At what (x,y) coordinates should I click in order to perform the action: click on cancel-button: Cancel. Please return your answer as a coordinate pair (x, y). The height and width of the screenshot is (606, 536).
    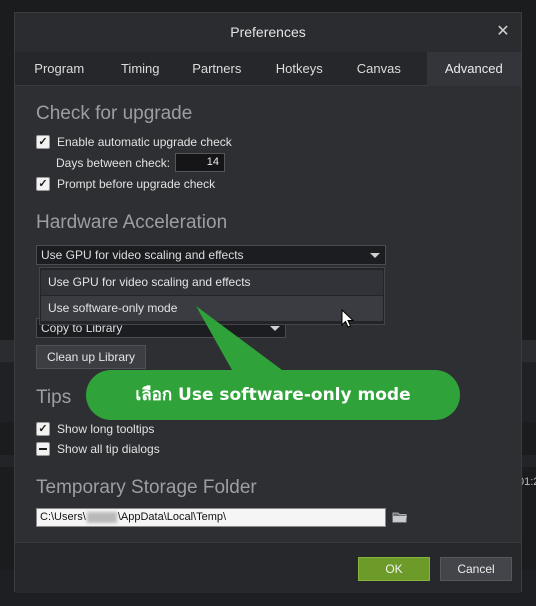
    Looking at the image, I should click on (476, 569).